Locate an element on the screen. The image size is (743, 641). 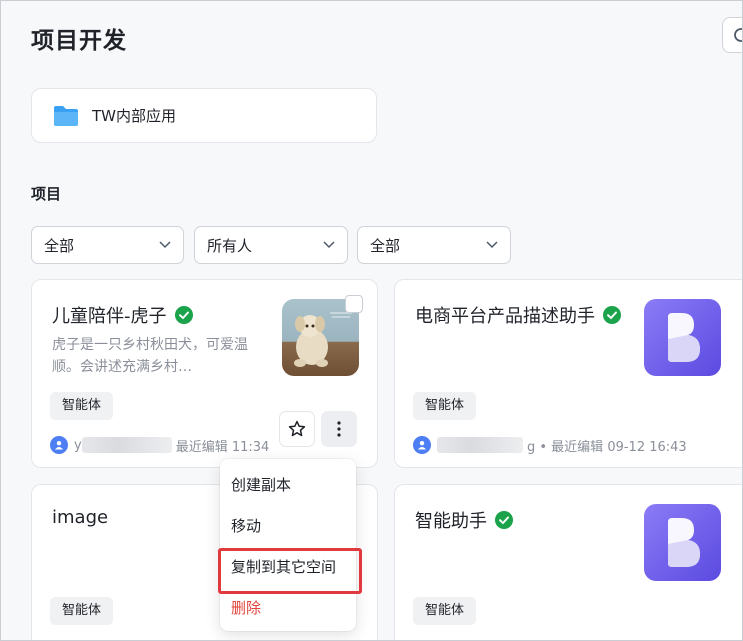
card-title-text: 儿童陪伴-虎子 is located at coordinates (109, 316).